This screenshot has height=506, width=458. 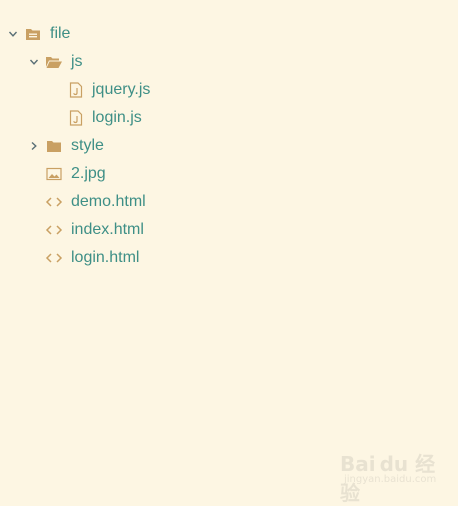 I want to click on tree-item-label: login.js, so click(x=117, y=117).